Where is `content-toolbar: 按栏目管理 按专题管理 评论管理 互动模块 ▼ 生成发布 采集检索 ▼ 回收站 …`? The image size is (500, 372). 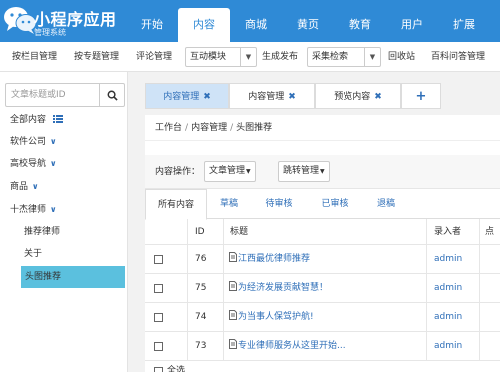
content-toolbar: 按栏目管理 按专题管理 评论管理 互动模块 ▼ 生成发布 采集检索 ▼ 回收站 … is located at coordinates (250, 57).